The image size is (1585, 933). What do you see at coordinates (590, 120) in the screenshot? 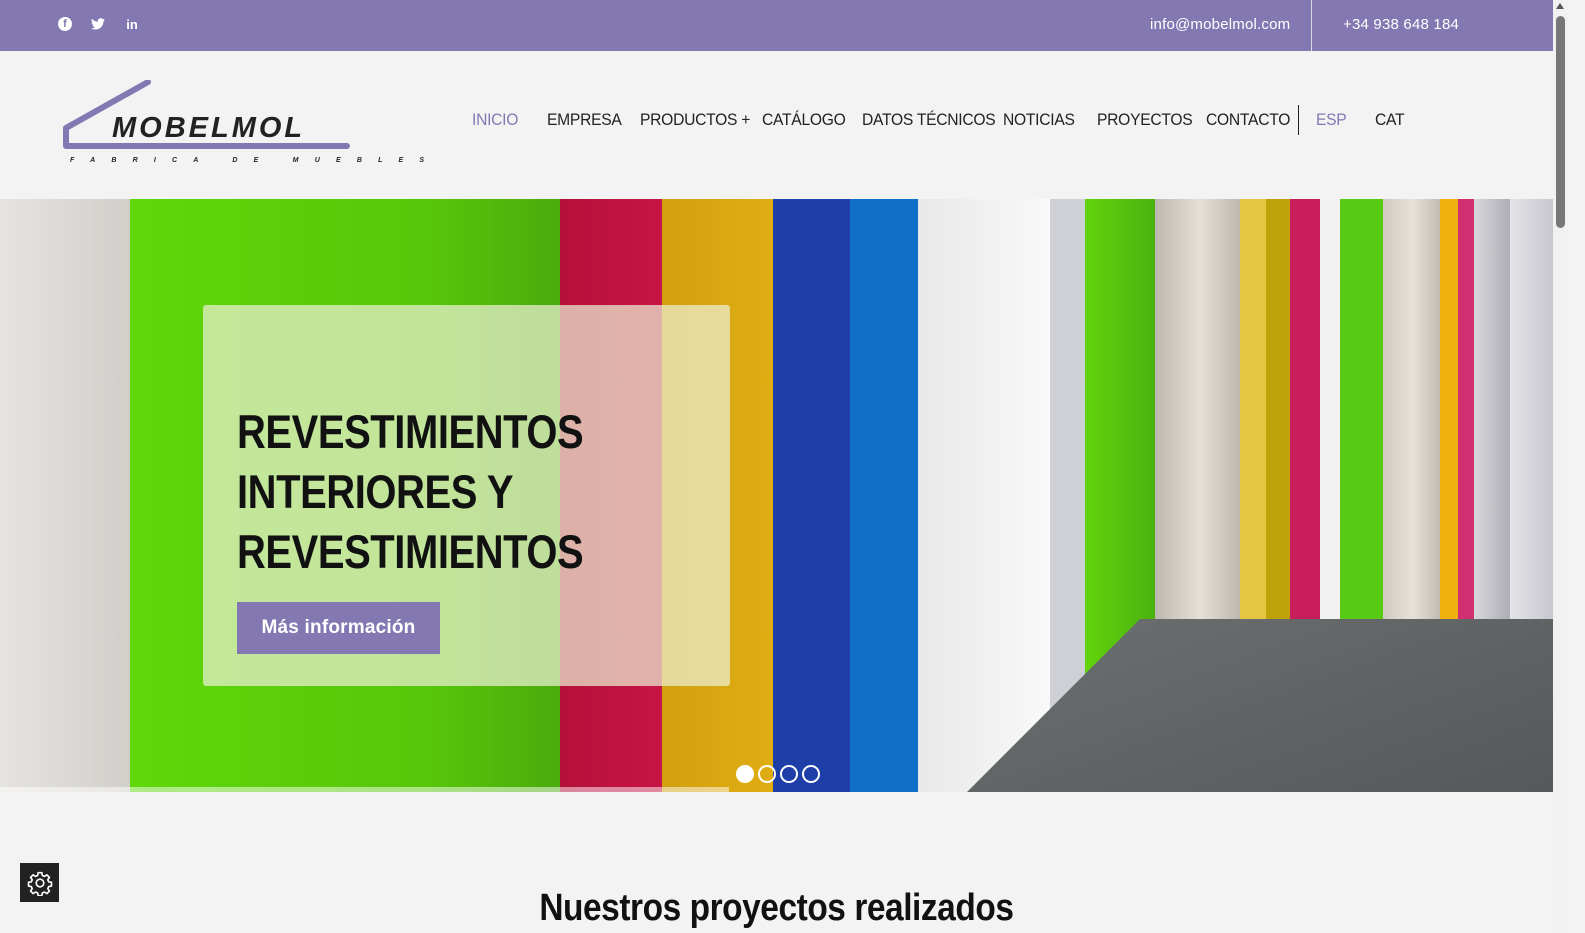
I see `nav-item-empresa: EMPRESA` at bounding box center [590, 120].